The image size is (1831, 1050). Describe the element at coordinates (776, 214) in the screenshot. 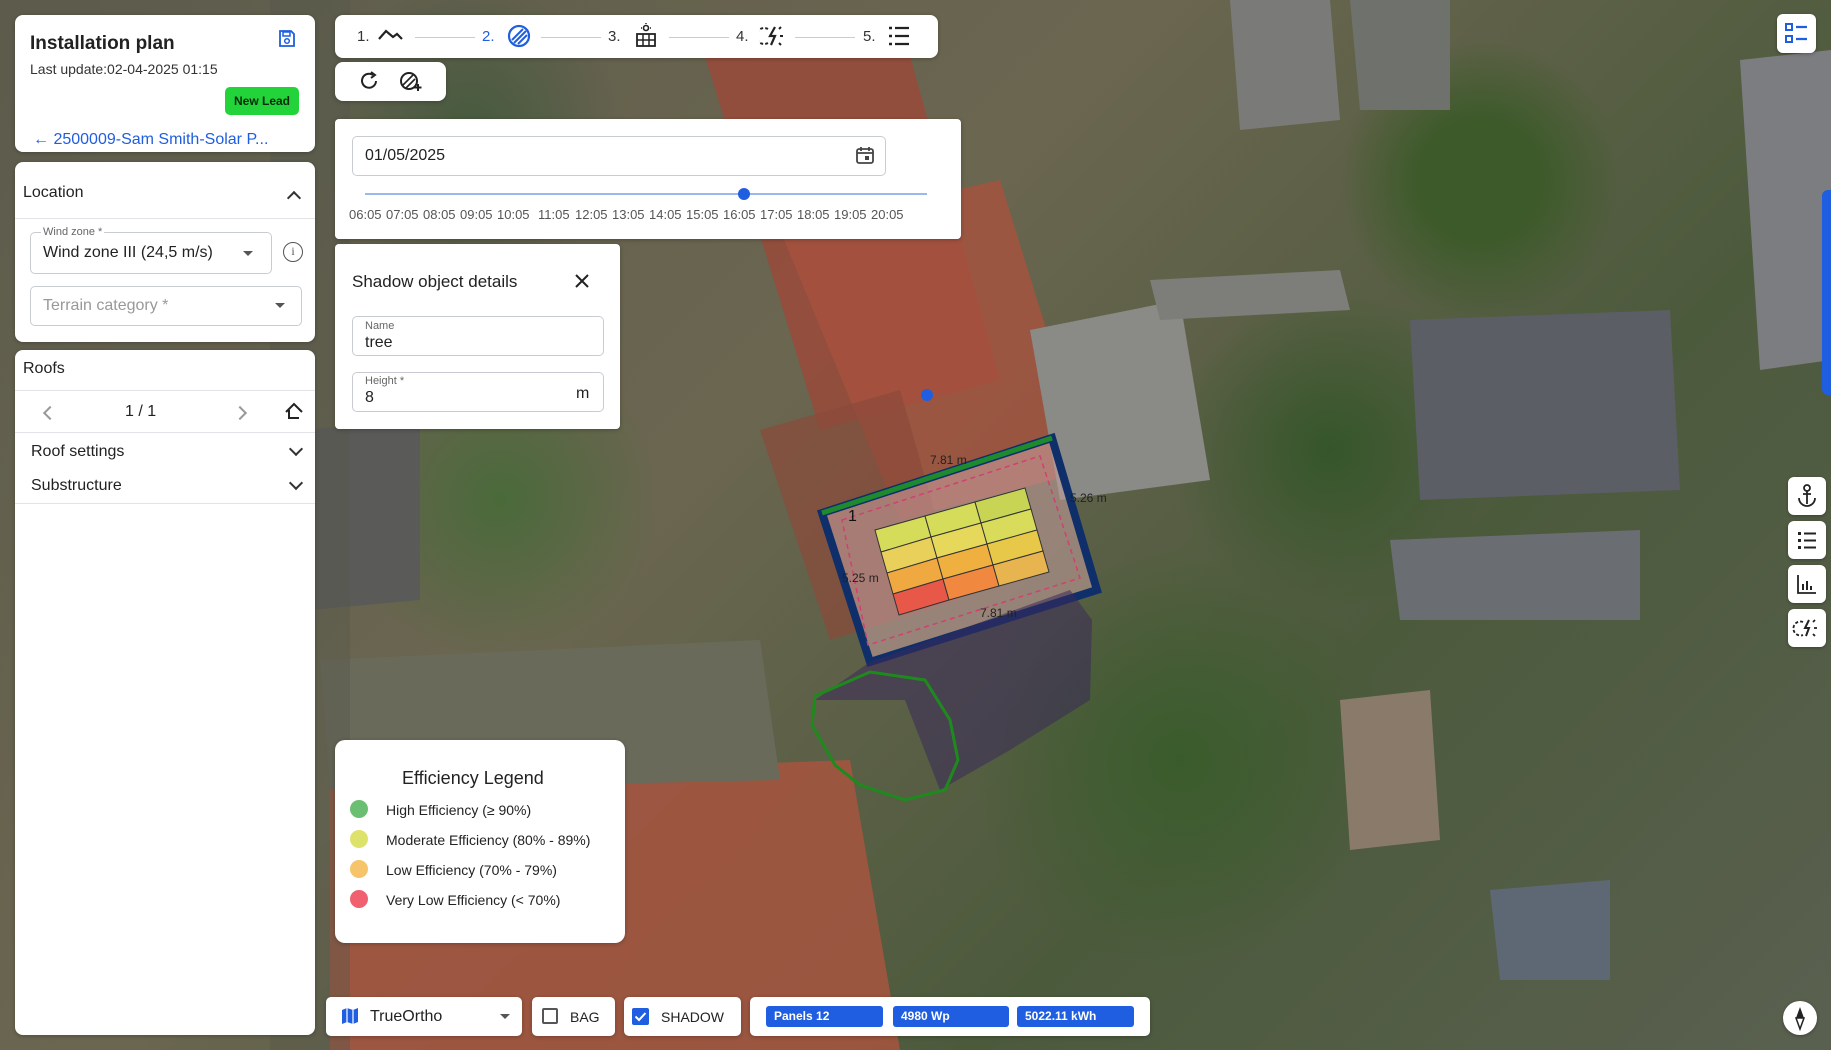

I see `time-label: 17:05` at that location.